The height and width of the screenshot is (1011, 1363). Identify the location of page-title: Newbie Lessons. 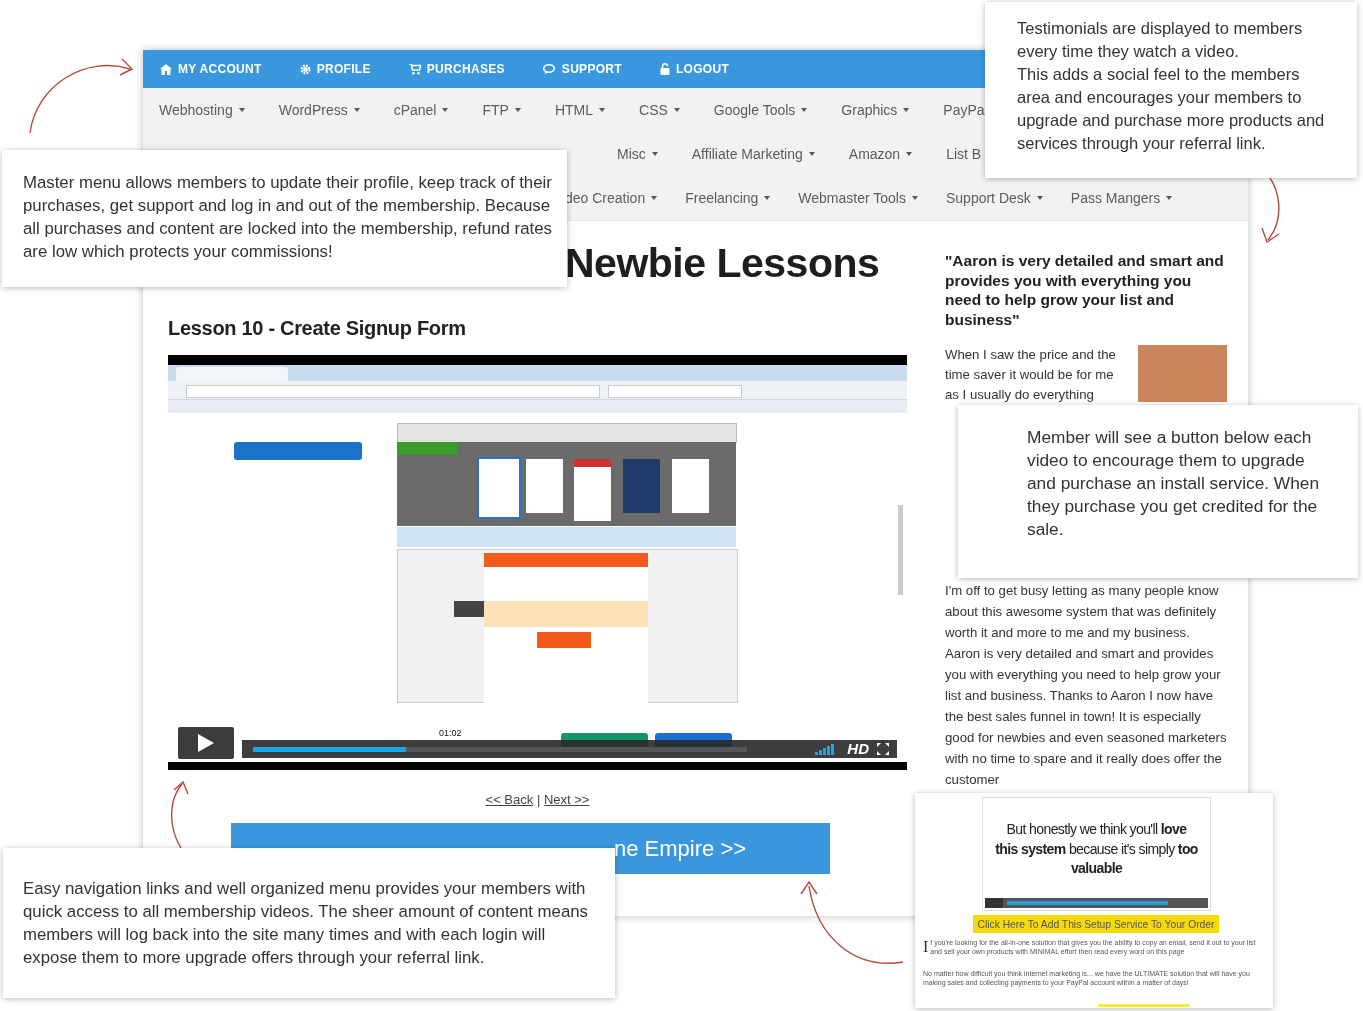
(723, 263).